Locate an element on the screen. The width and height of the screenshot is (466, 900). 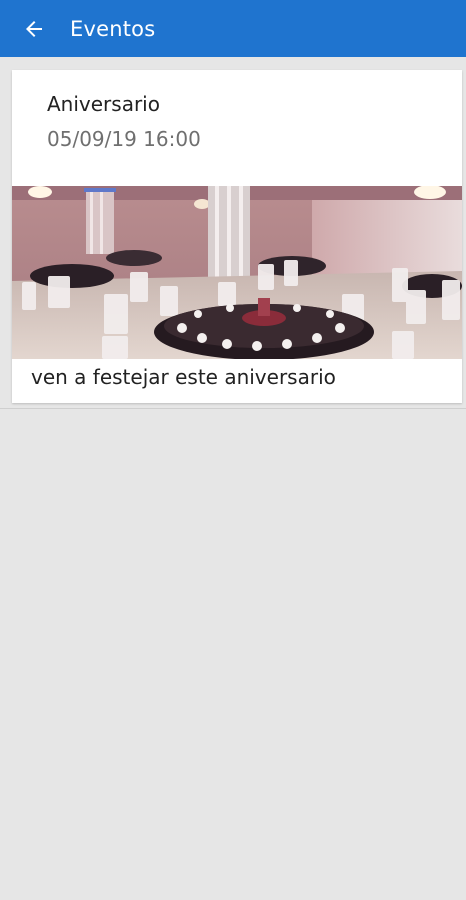
event-description: ven a festejar este aniversario is located at coordinates (183, 377).